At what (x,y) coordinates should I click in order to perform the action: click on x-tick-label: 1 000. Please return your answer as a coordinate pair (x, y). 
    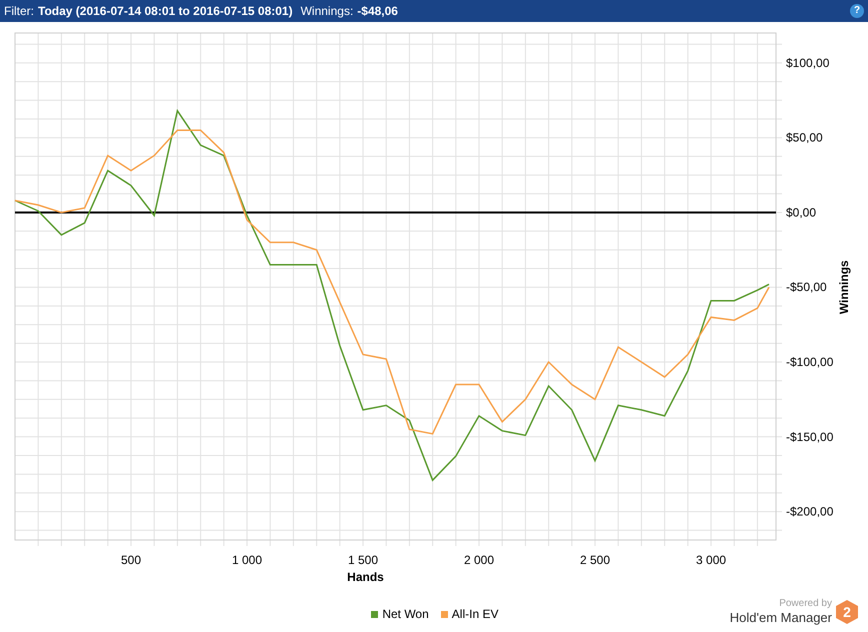
    Looking at the image, I should click on (247, 560).